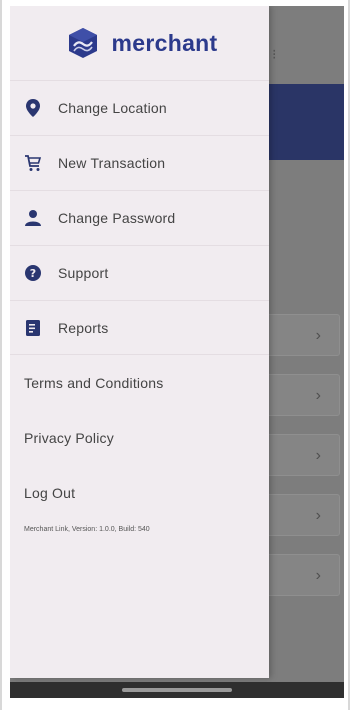 The image size is (350, 710). I want to click on menu-item-change-password: Change Password, so click(139, 217).